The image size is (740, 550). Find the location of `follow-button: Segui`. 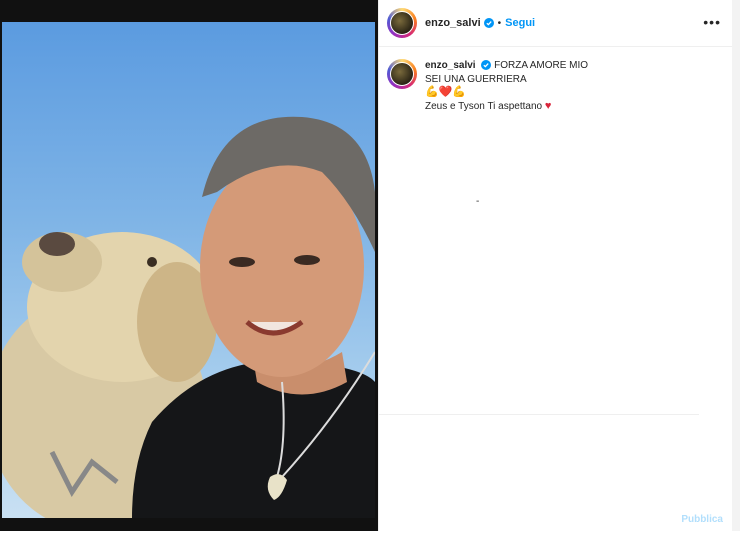

follow-button: Segui is located at coordinates (520, 23).